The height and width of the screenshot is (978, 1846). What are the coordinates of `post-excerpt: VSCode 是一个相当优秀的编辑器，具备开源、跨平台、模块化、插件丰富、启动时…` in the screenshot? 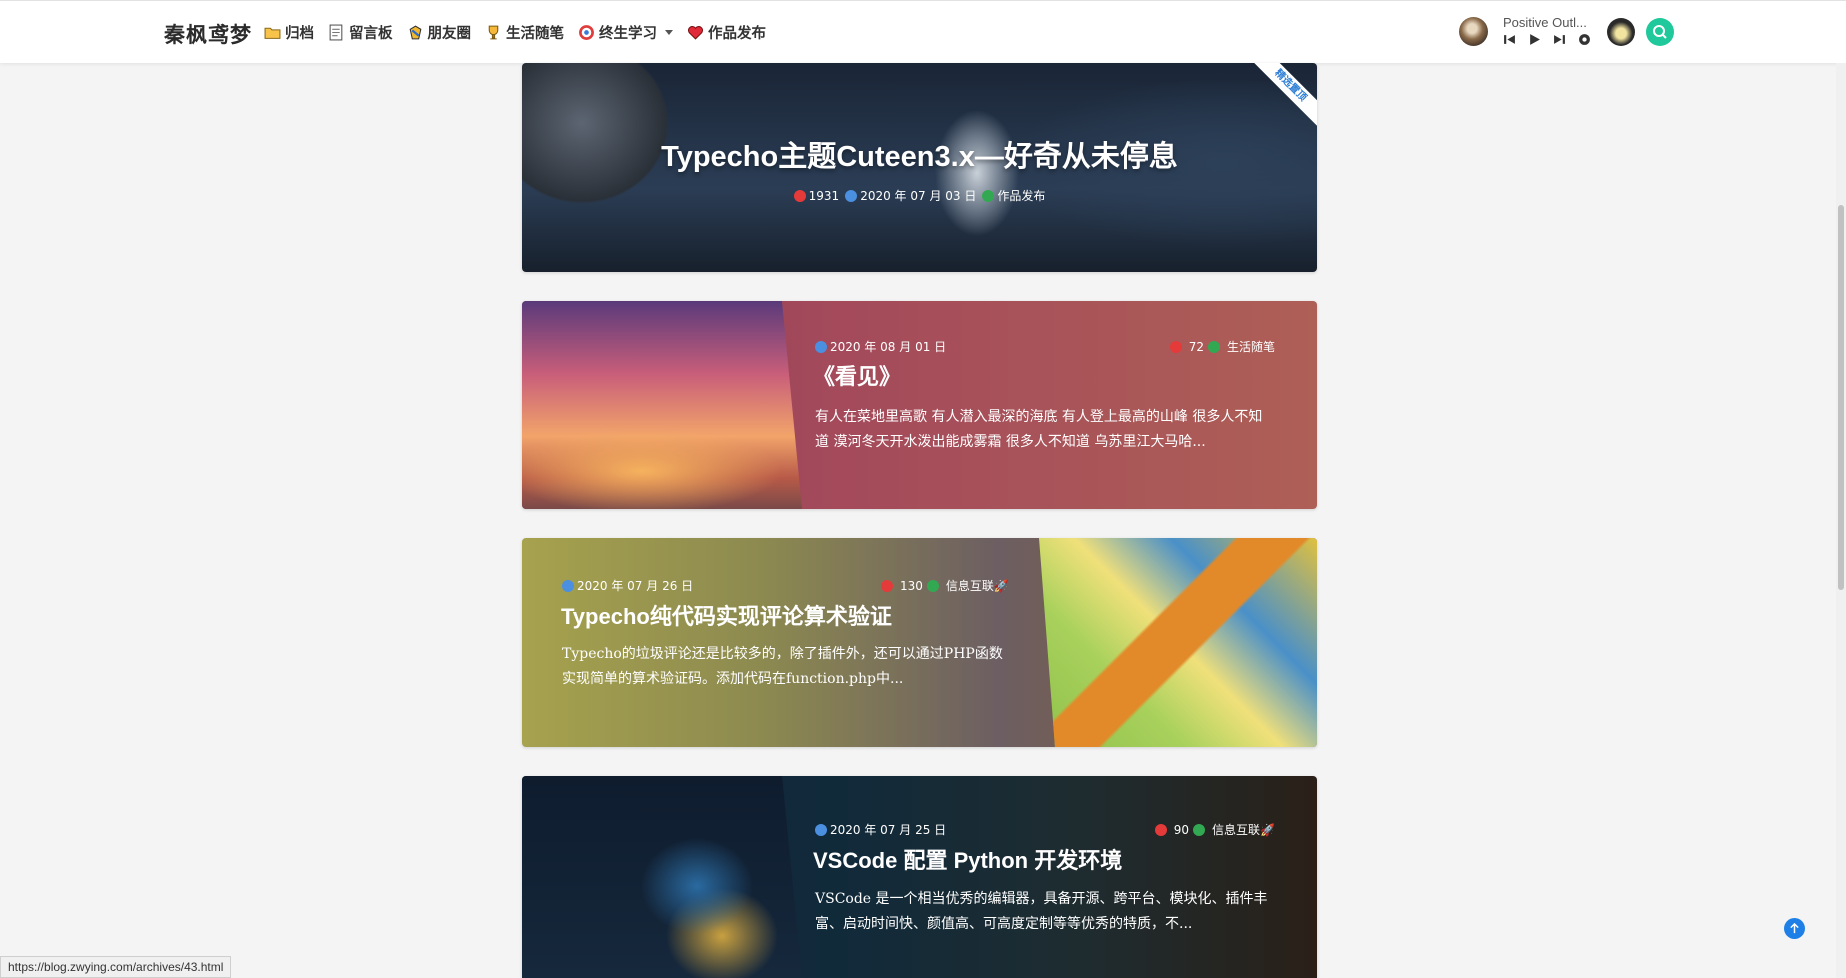 It's located at (1041, 911).